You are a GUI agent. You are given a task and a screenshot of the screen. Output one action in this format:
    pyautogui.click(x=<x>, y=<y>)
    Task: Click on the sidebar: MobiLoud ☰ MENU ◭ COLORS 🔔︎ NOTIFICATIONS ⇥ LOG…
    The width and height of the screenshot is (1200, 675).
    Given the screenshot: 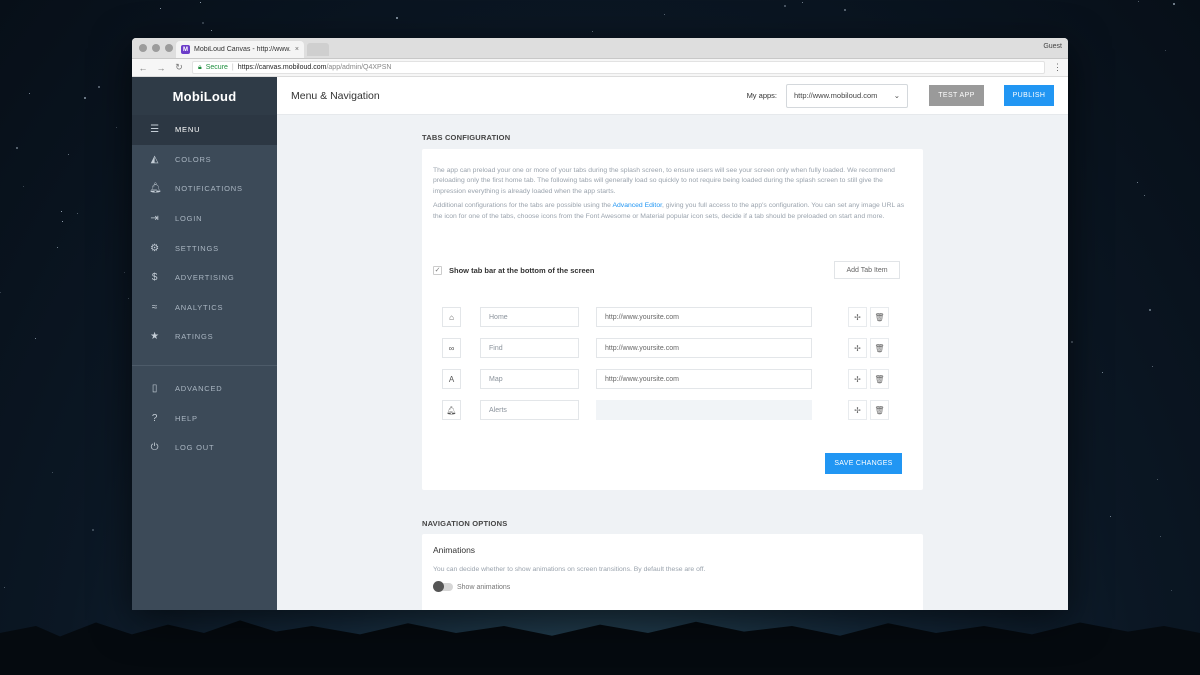 What is the action you would take?
    pyautogui.click(x=204, y=343)
    